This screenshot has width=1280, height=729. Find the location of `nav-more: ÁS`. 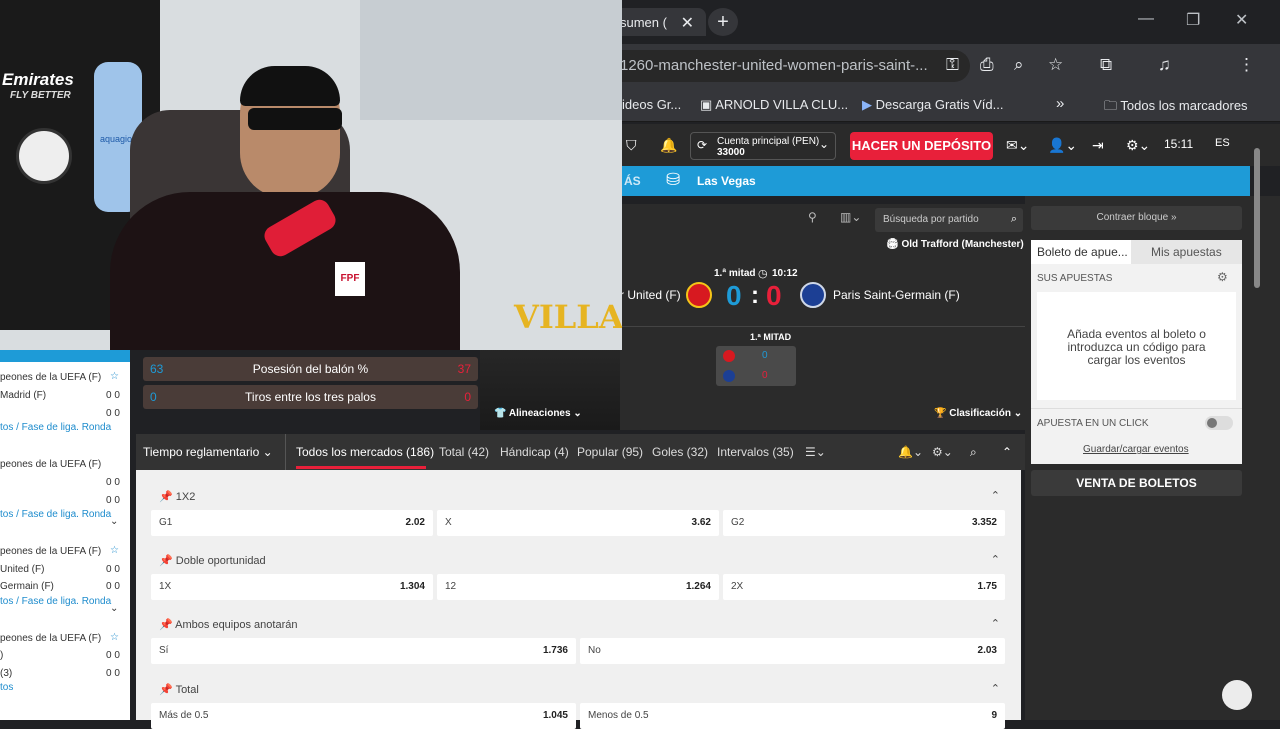

nav-more: ÁS is located at coordinates (632, 181).